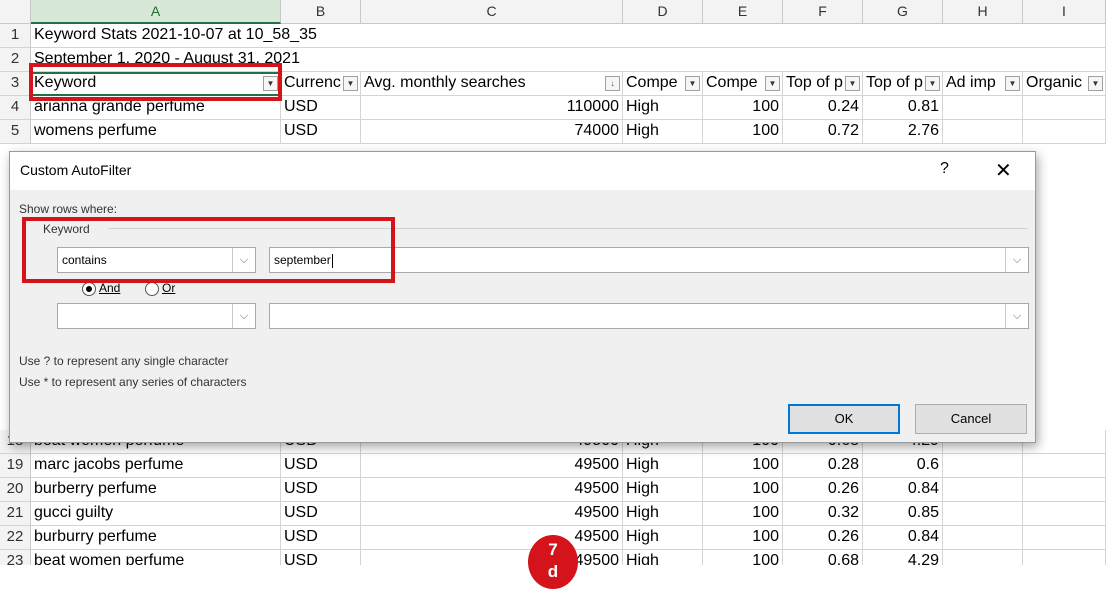 Image resolution: width=1106 pixels, height=601 pixels. I want to click on cell-keyword: gucci guilty, so click(156, 514).